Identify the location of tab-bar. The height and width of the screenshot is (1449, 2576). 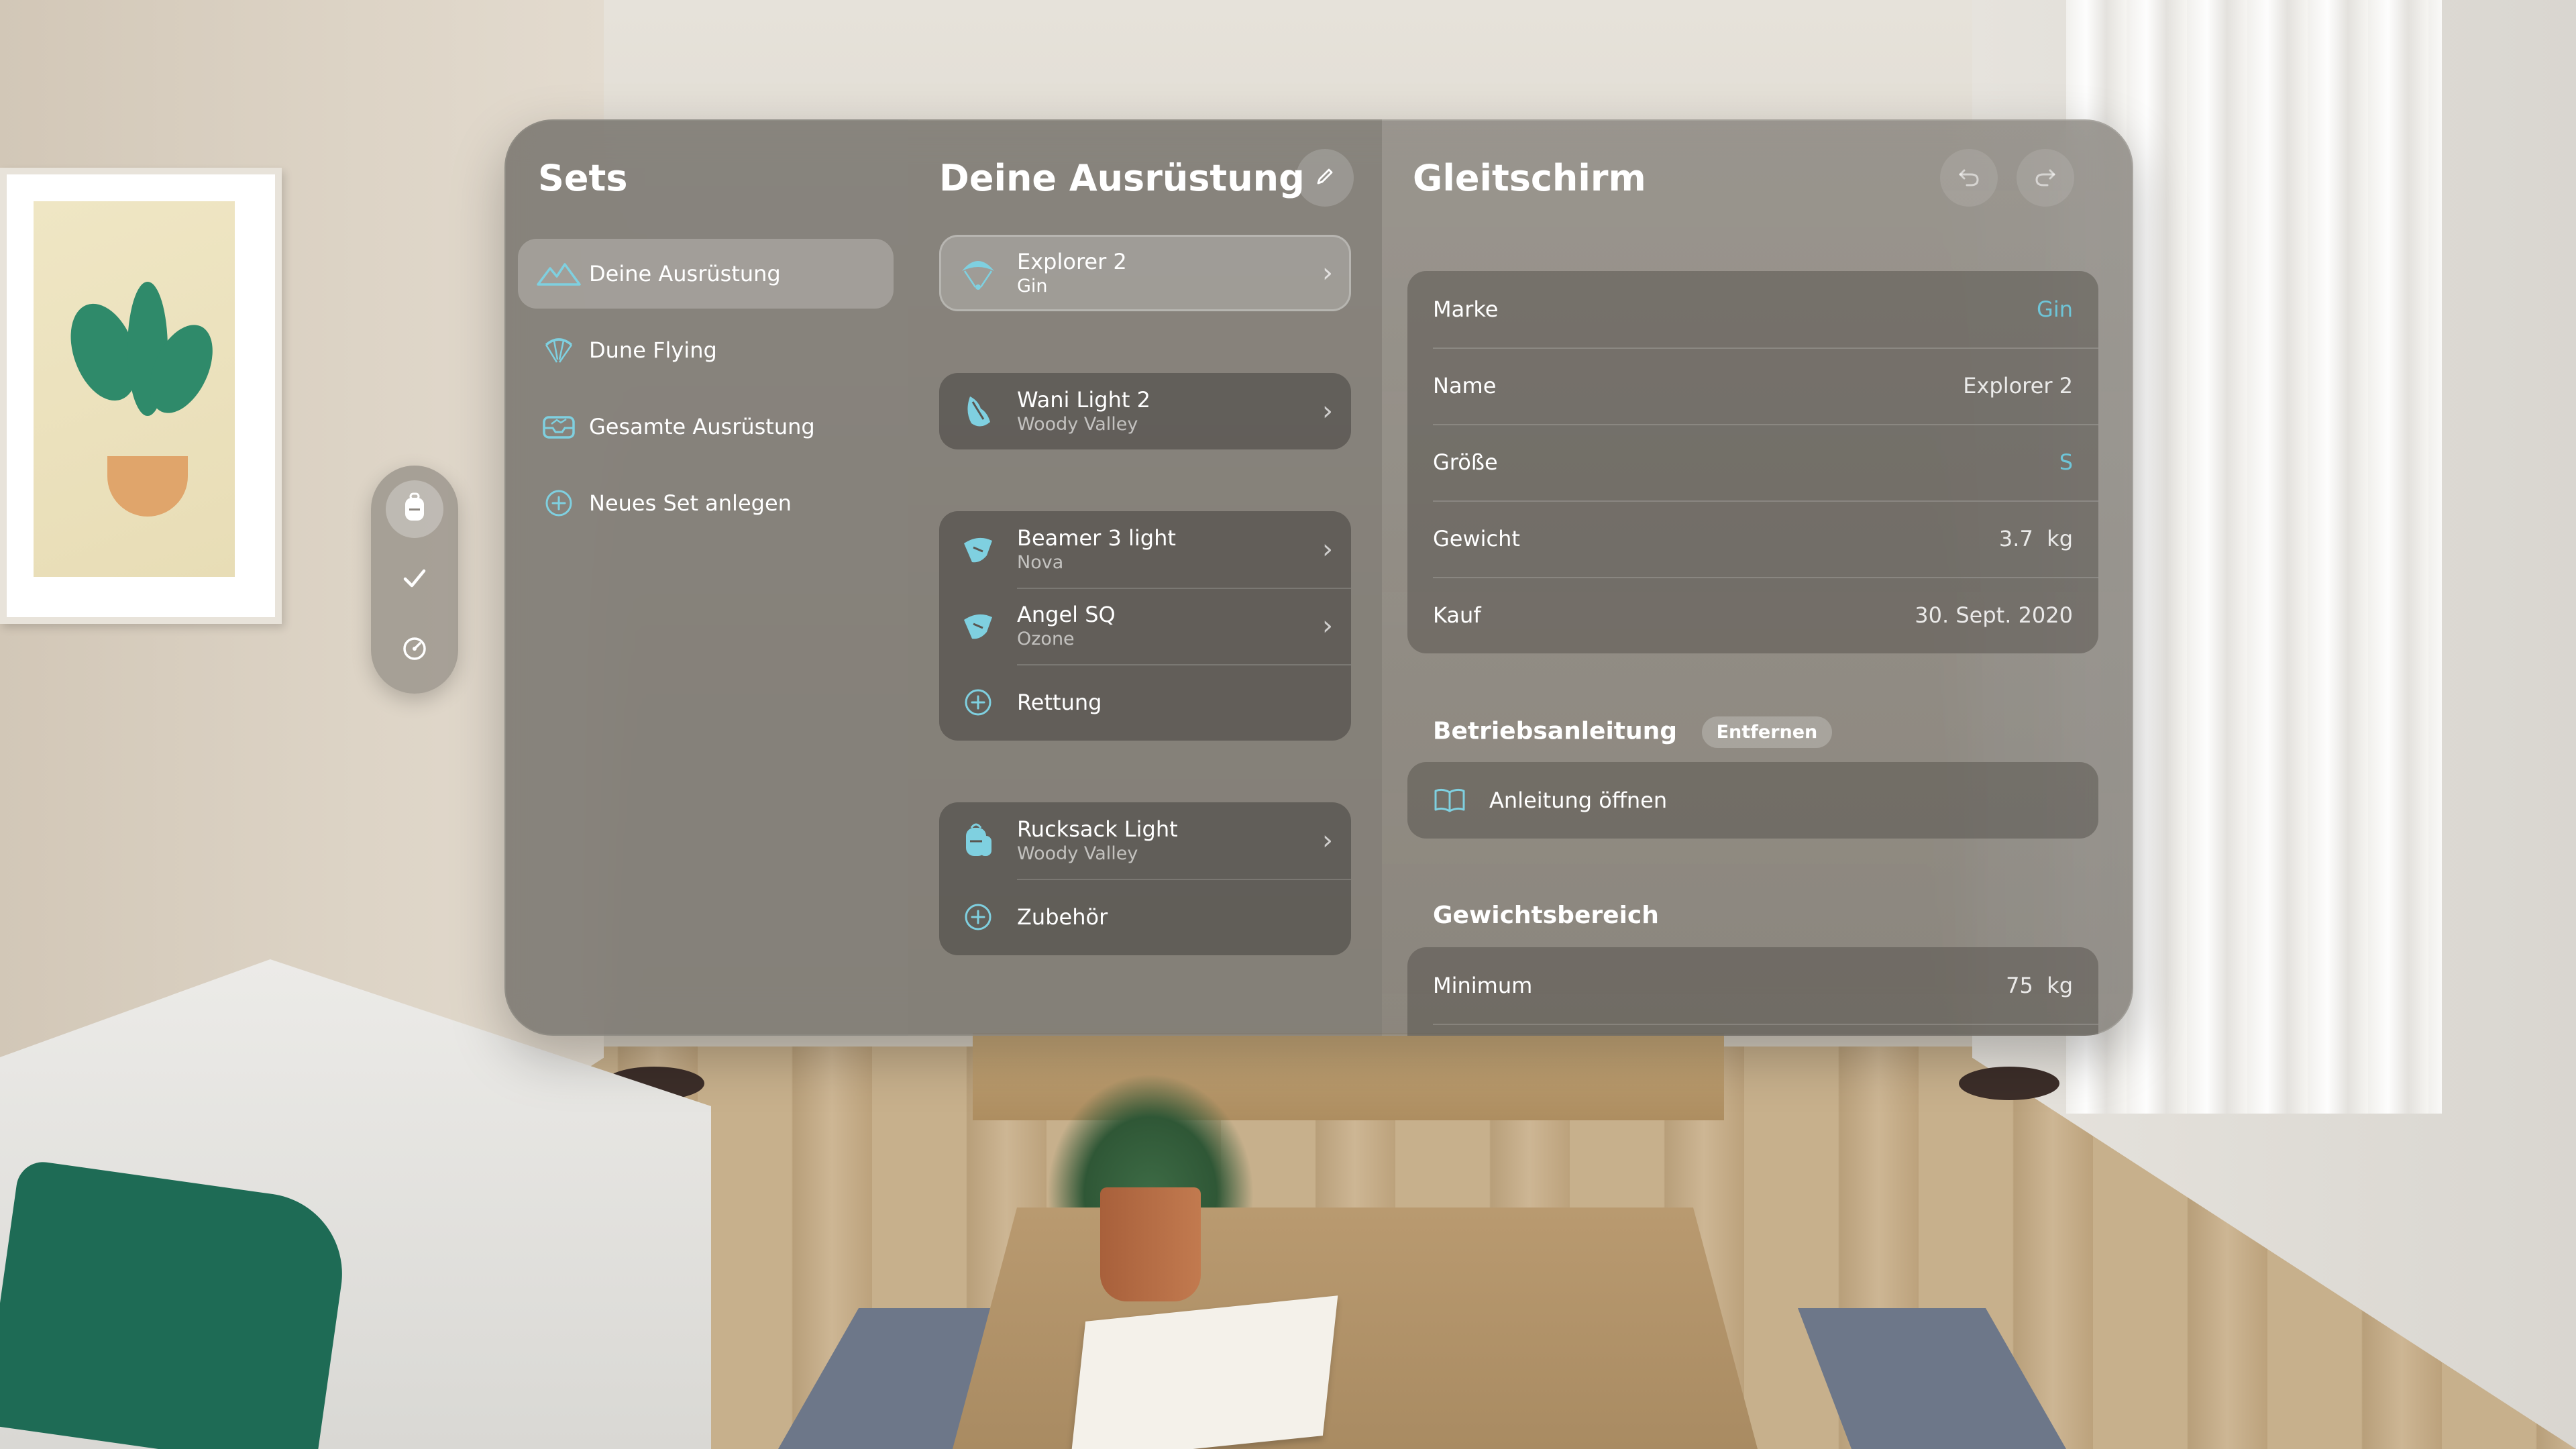
(414, 580).